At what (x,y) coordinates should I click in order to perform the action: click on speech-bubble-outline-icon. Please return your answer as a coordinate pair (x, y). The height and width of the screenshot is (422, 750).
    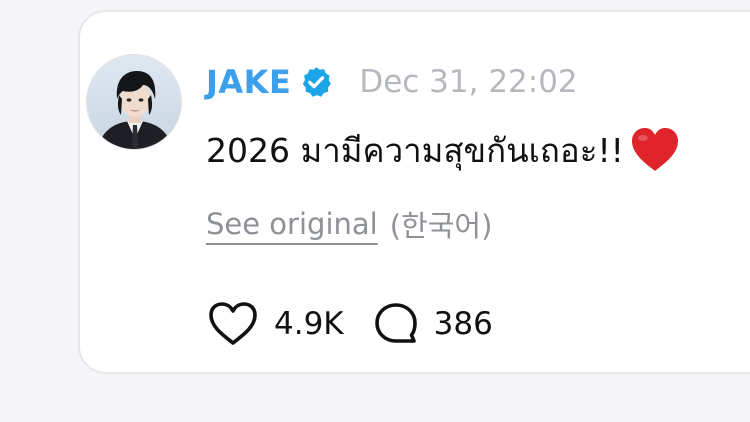
    Looking at the image, I should click on (395, 323).